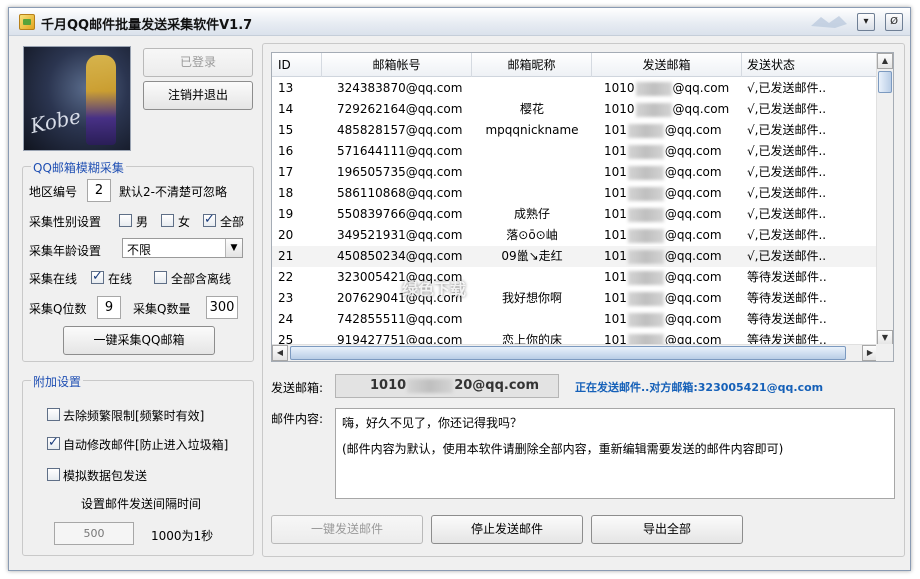  What do you see at coordinates (94, 533) in the screenshot?
I see `interval-input: 500` at bounding box center [94, 533].